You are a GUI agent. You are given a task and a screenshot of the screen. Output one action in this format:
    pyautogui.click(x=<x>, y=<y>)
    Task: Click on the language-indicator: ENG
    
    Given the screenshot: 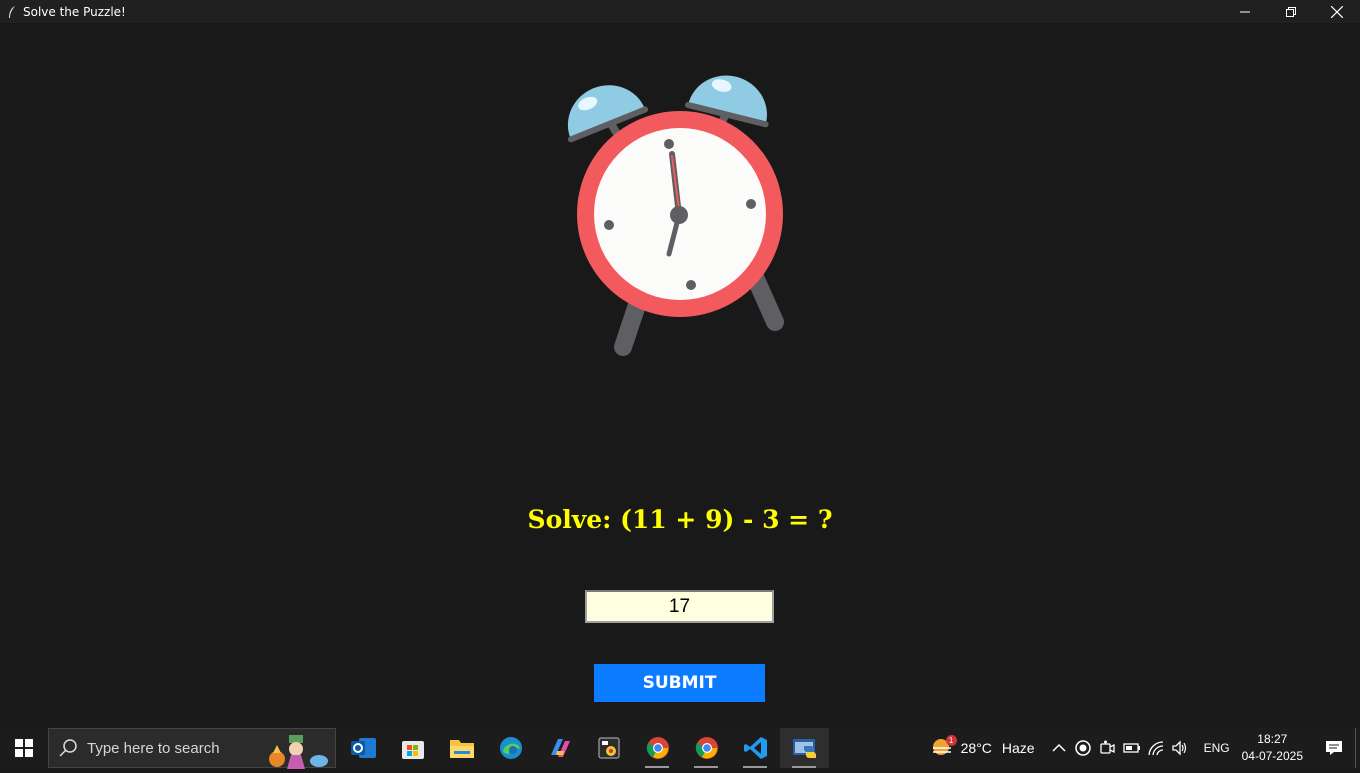 What is the action you would take?
    pyautogui.click(x=1217, y=748)
    